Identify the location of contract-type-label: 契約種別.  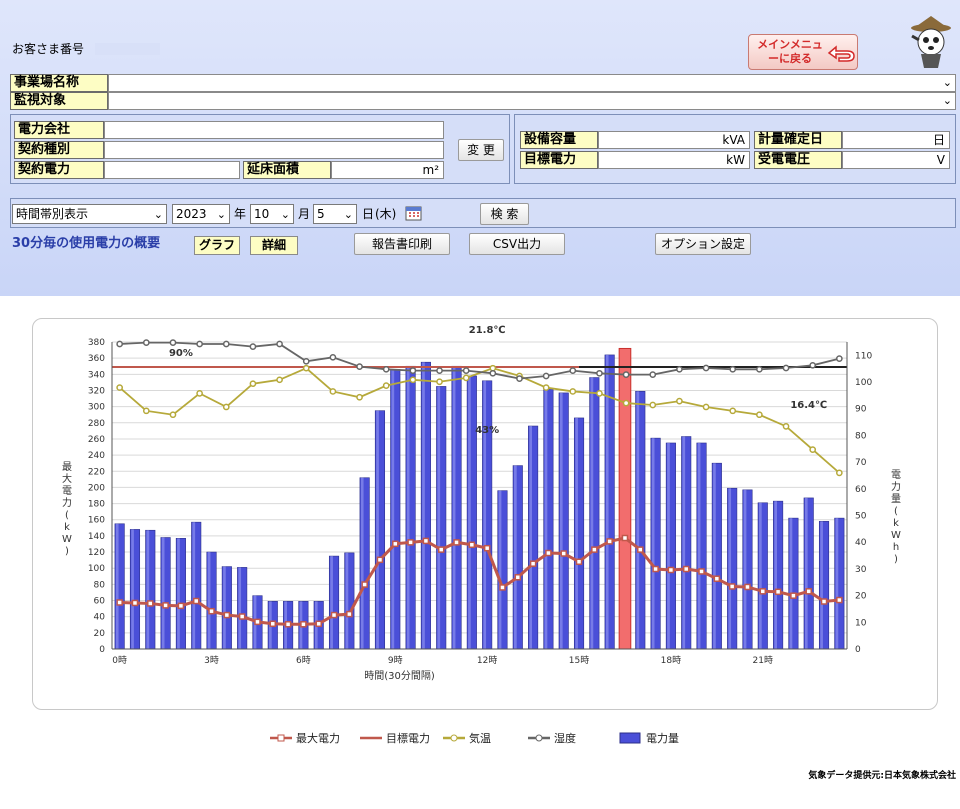
(59, 150).